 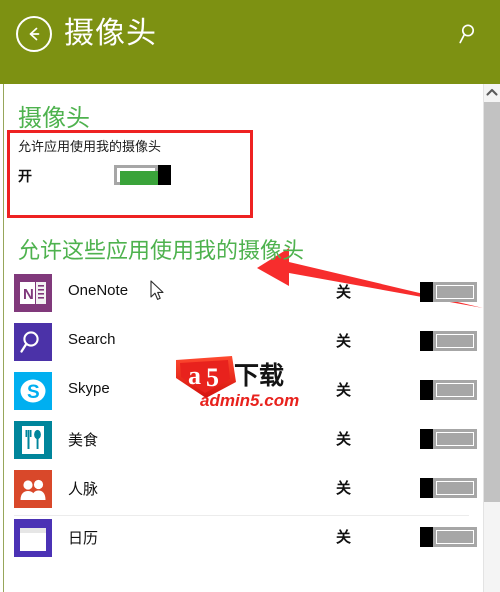 What do you see at coordinates (33, 538) in the screenshot?
I see `calendar-icon` at bounding box center [33, 538].